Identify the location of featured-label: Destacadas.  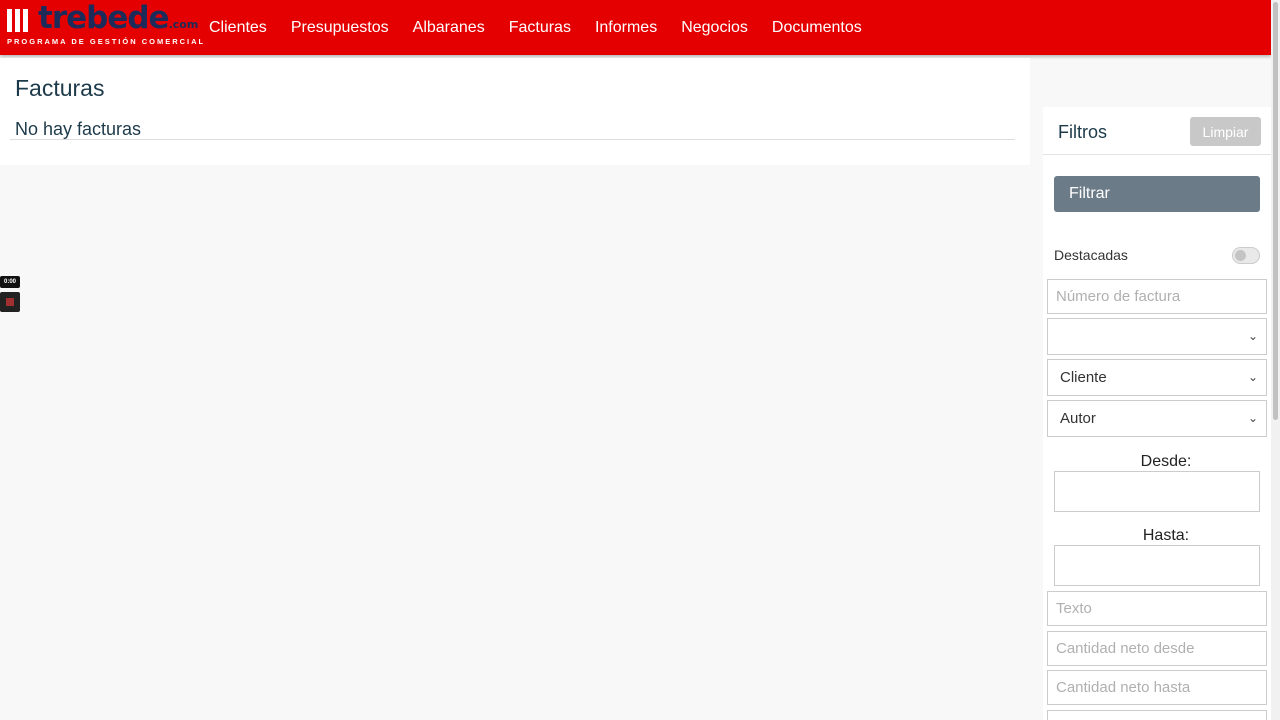
(1091, 255).